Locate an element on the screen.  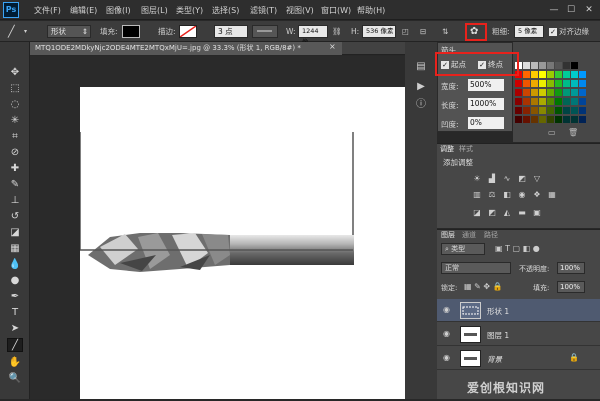
path-operations-icon: ◰ is located at coordinates (405, 31).